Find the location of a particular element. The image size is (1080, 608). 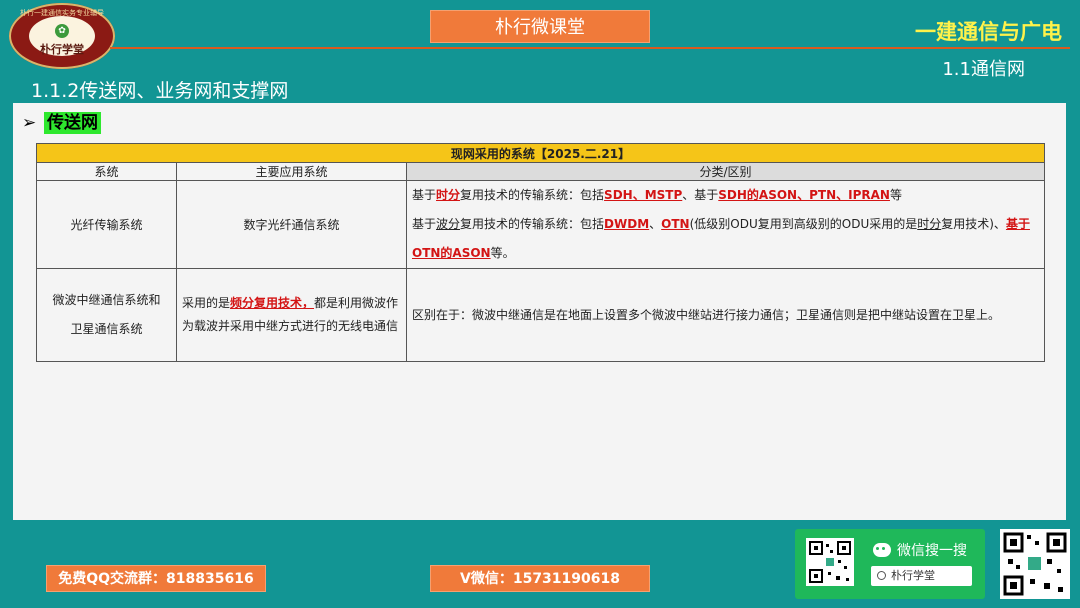

column-header: 分类/区别 is located at coordinates (725, 171).